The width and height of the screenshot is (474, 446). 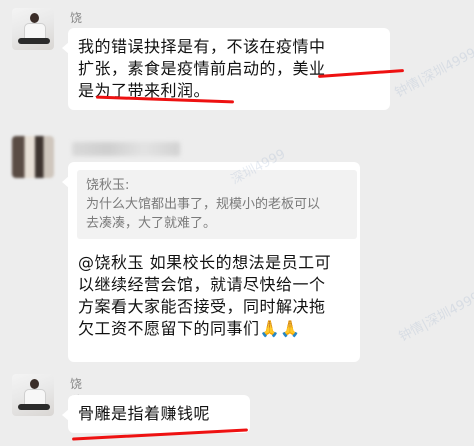 I want to click on message-bubble: 骨雕是指着赚钱呢, so click(x=156, y=414).